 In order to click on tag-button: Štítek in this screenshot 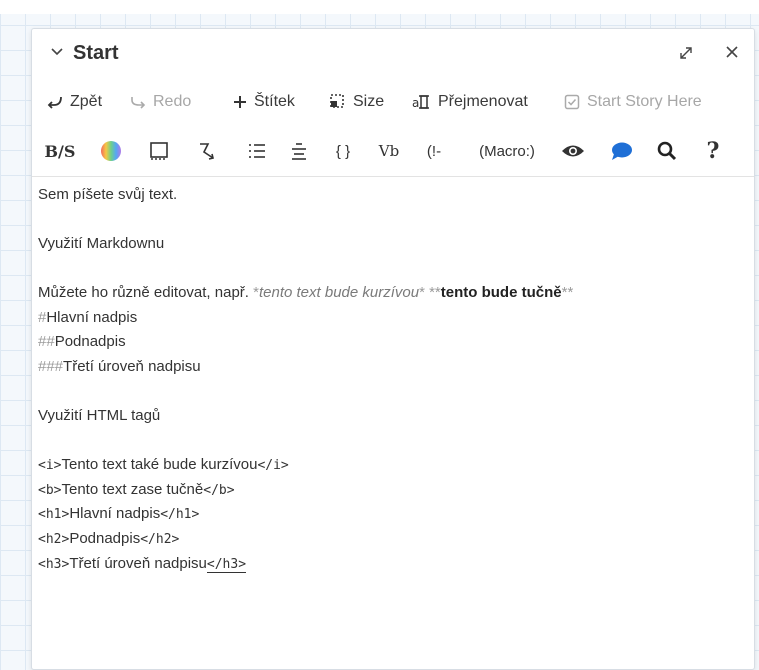, I will do `click(263, 102)`.